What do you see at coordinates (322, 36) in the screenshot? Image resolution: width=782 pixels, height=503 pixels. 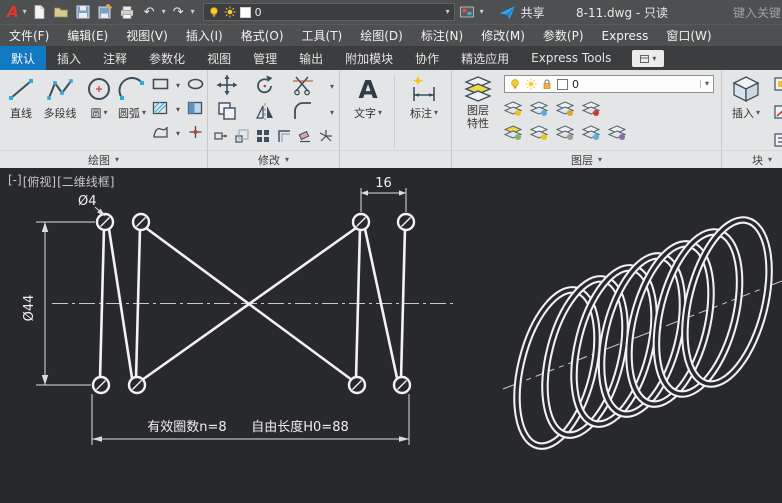 I see `menu-tools: 工具(T)` at bounding box center [322, 36].